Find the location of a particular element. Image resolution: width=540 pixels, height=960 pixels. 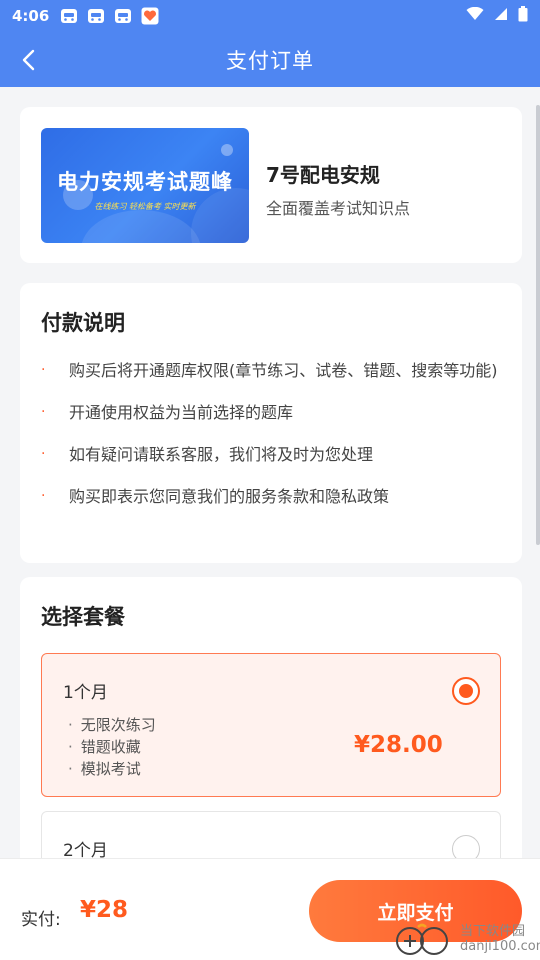

plan-section-title: 选择套餐 is located at coordinates (83, 617).